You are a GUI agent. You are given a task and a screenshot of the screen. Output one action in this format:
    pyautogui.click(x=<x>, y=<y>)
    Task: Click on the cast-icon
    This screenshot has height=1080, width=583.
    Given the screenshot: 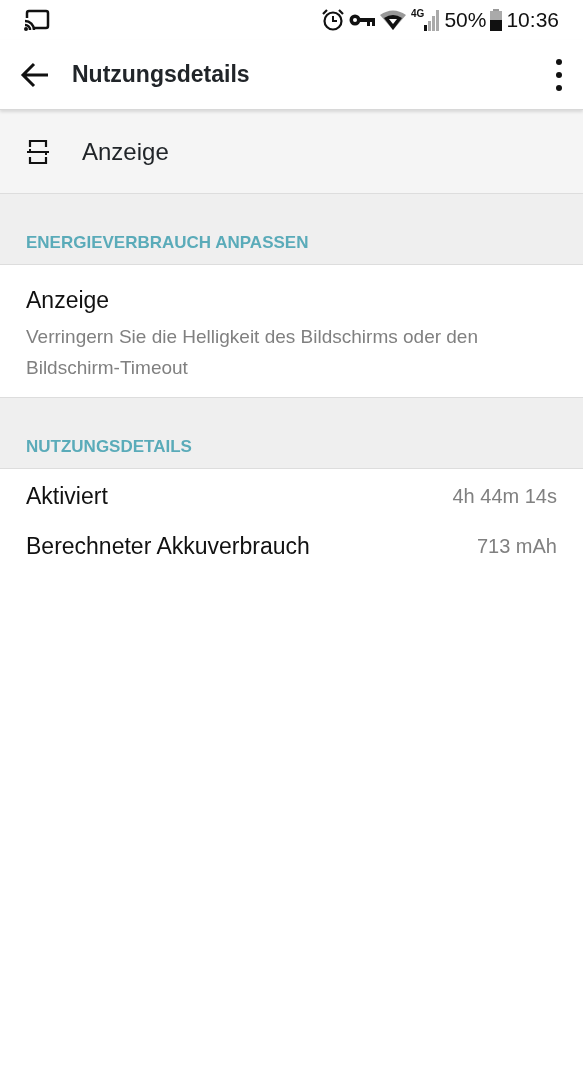 What is the action you would take?
    pyautogui.click(x=37, y=20)
    